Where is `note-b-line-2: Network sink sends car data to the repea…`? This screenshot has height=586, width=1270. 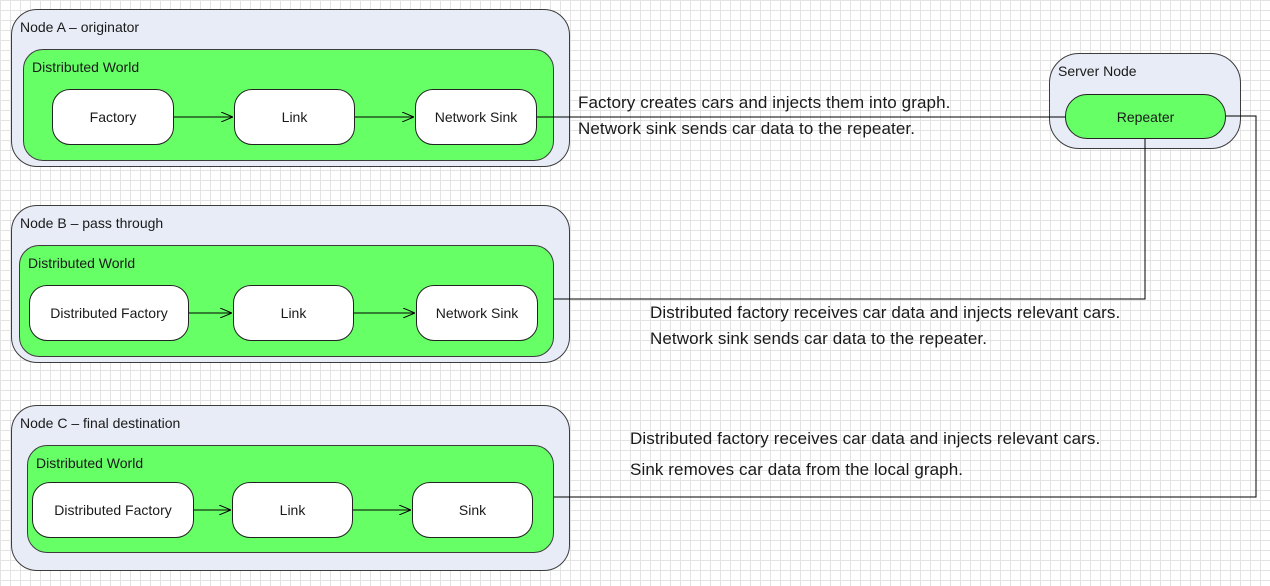
note-b-line-2: Network sink sends car data to the repea… is located at coordinates (819, 338).